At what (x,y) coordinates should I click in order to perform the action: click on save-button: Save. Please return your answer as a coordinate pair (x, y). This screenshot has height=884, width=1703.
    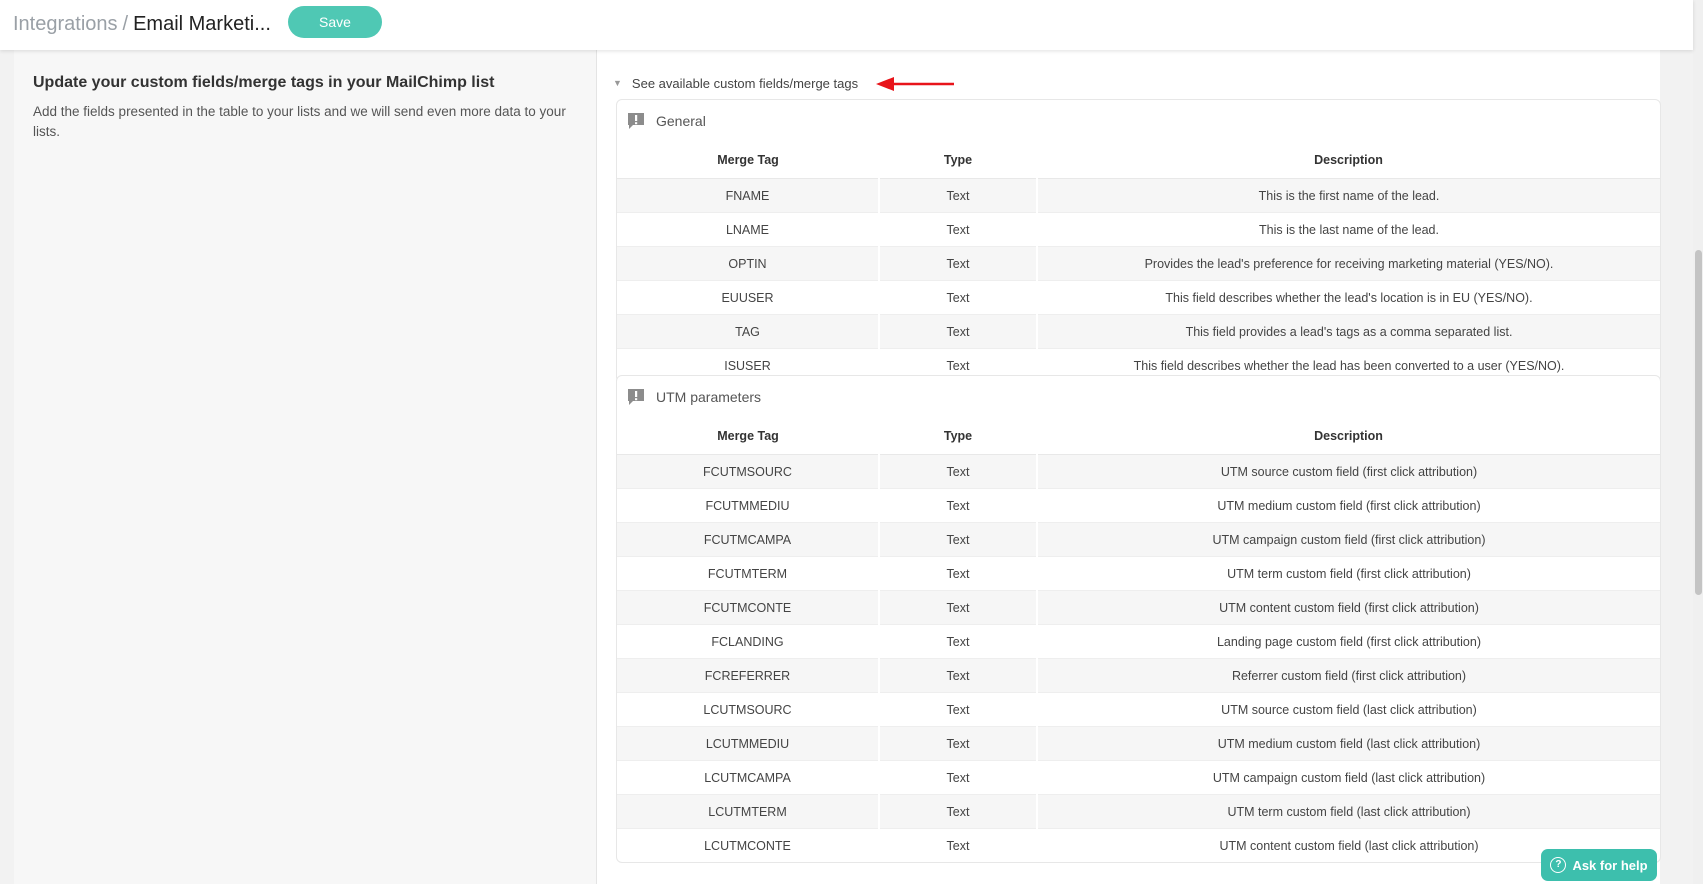
    Looking at the image, I should click on (335, 22).